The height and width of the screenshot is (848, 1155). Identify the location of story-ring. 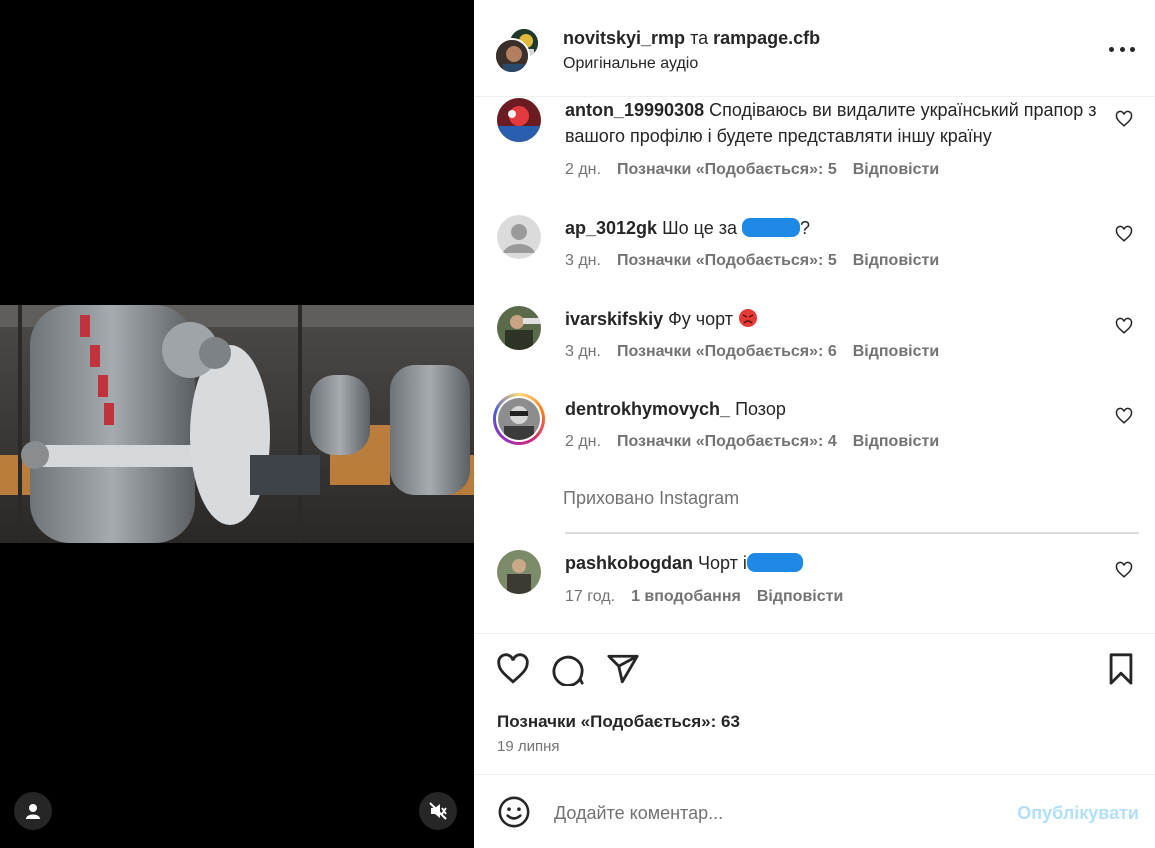
(519, 419).